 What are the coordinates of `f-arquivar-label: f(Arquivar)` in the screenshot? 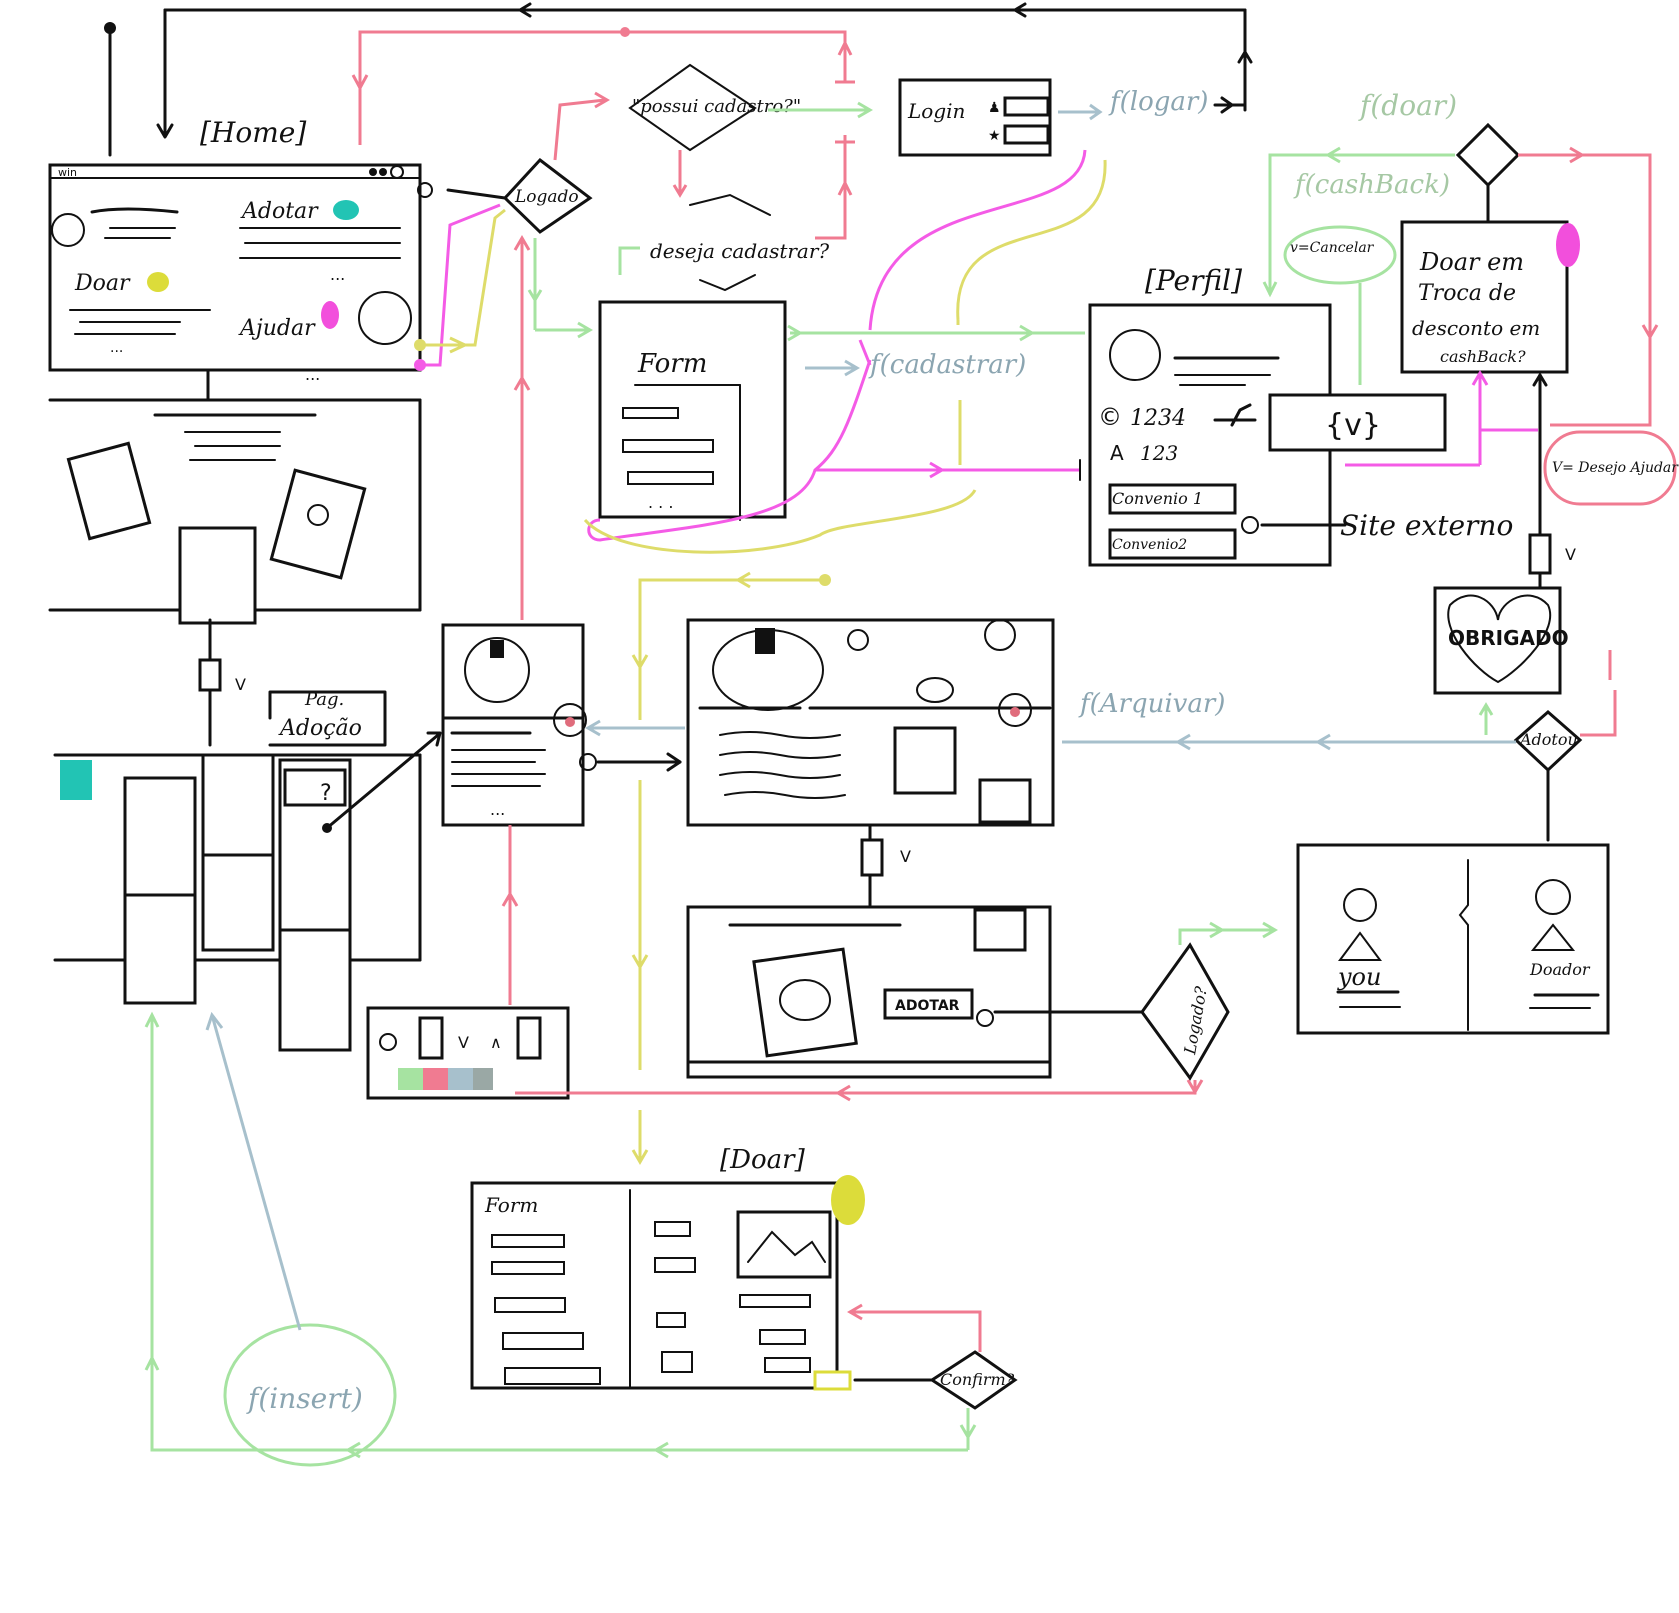 It's located at (1151, 704).